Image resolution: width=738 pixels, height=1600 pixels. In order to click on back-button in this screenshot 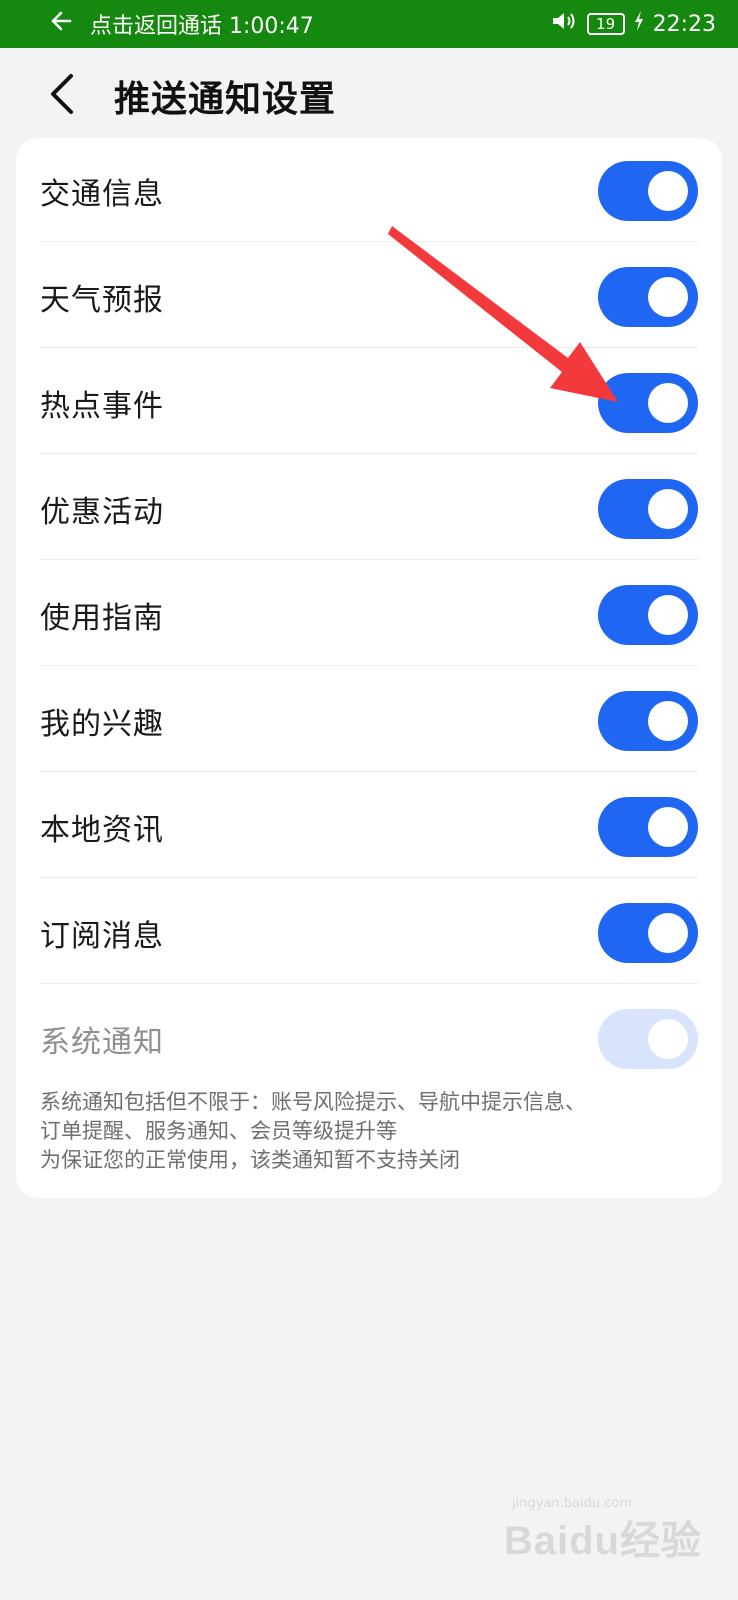, I will do `click(62, 94)`.